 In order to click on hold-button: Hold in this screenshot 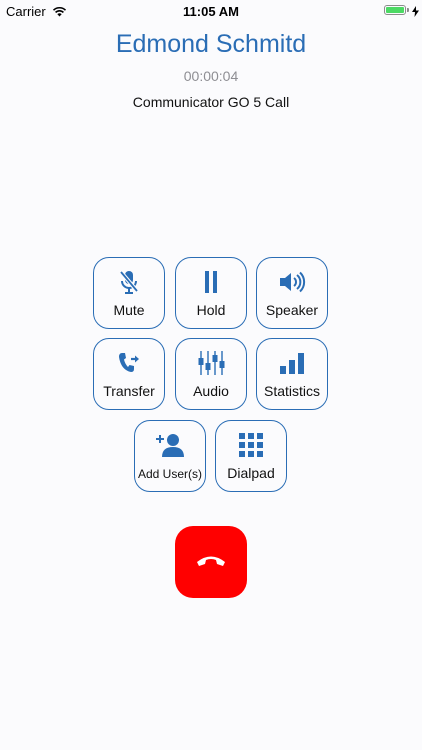, I will do `click(211, 293)`.